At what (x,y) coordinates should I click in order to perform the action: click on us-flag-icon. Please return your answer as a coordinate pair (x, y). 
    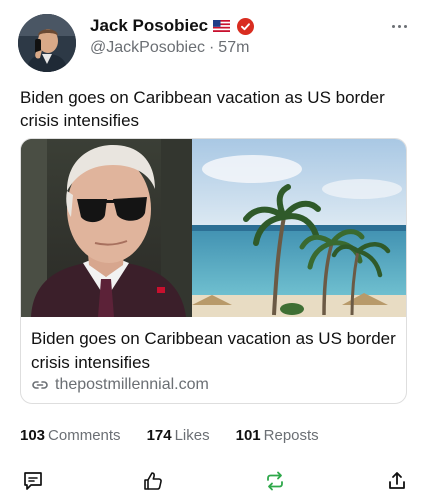
    Looking at the image, I should click on (222, 26).